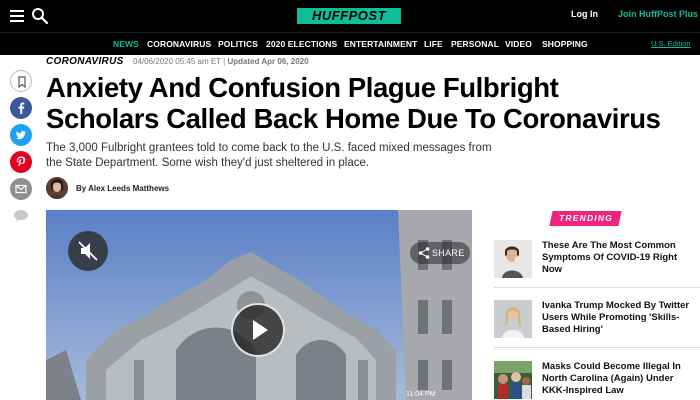  I want to click on huffpost-logo: HUFFPOST, so click(349, 16).